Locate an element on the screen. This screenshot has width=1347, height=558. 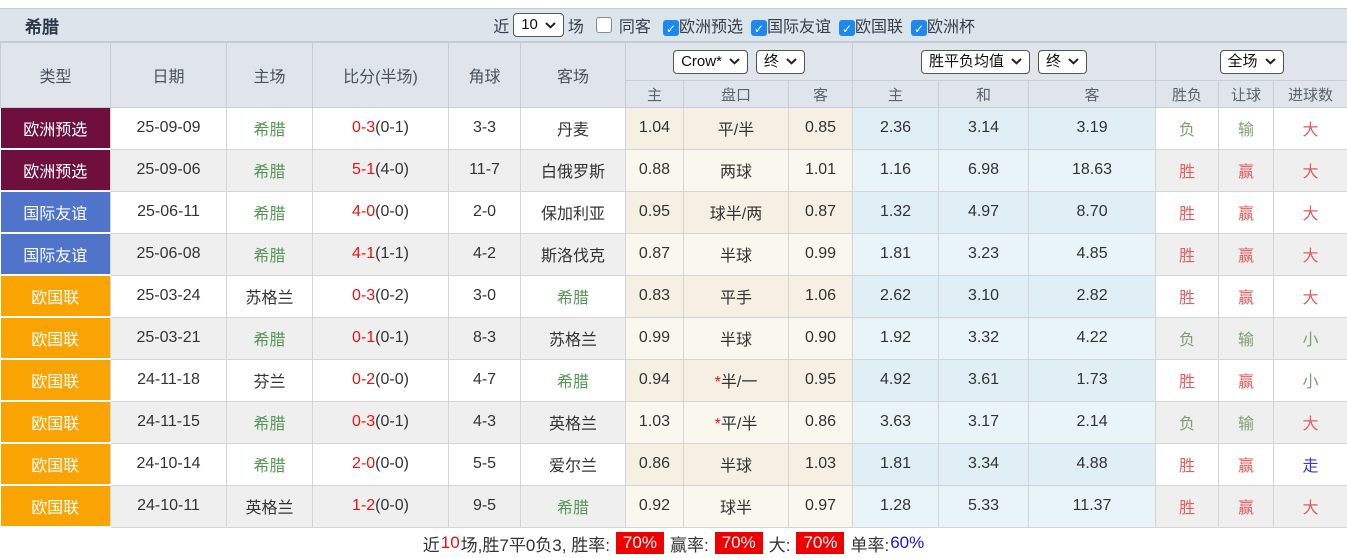
match-date: 25-03-24 is located at coordinates (169, 296).